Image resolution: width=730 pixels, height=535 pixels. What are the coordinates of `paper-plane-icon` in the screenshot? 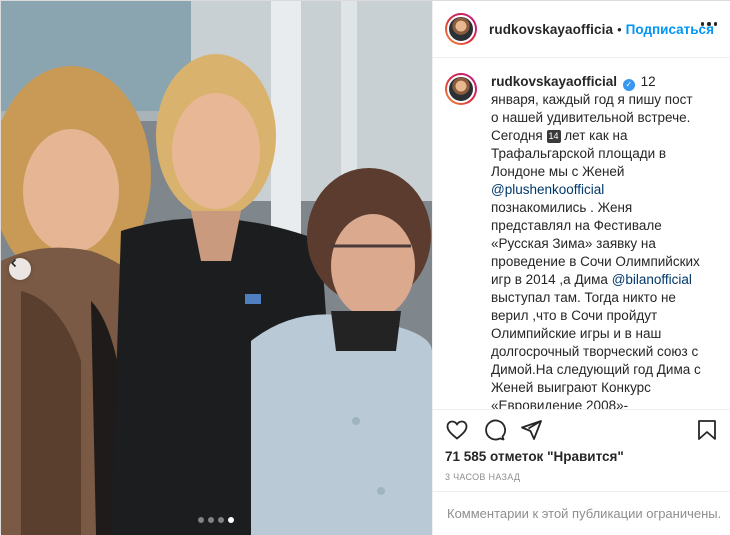 It's located at (531, 430).